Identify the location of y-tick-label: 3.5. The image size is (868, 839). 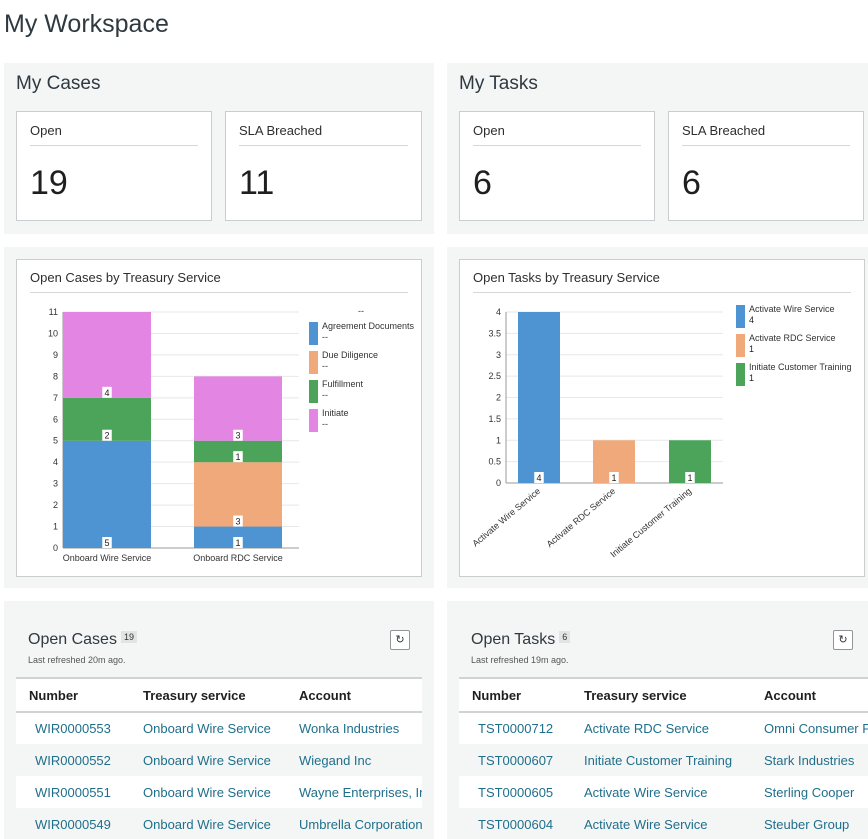
(494, 333).